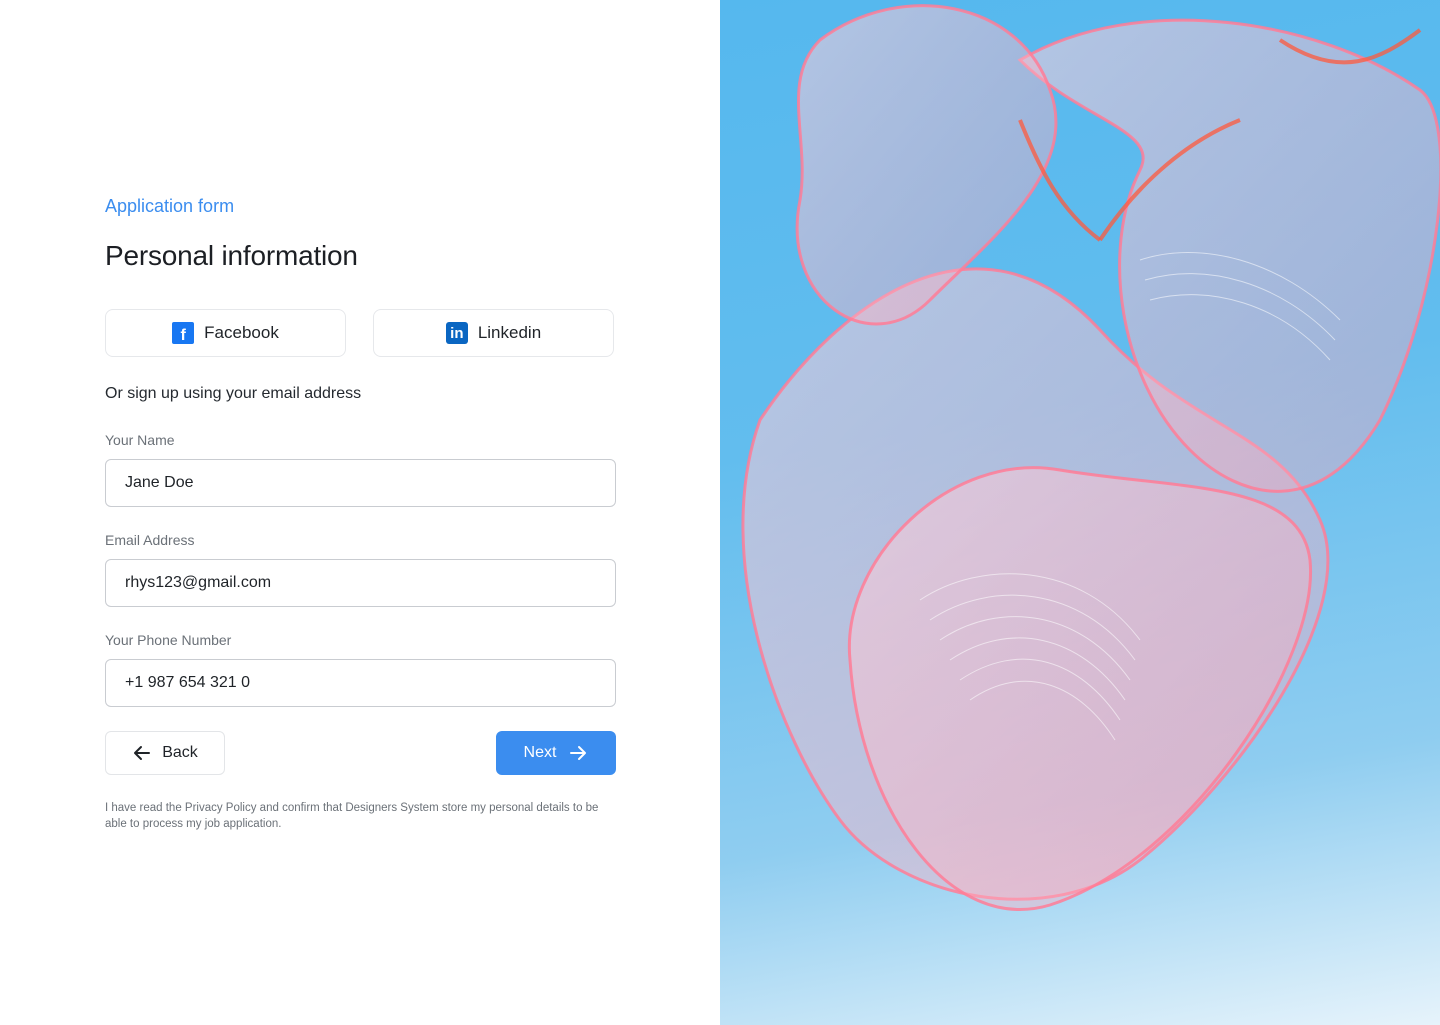 The image size is (1440, 1025). Describe the element at coordinates (578, 753) in the screenshot. I see `arrow-right-icon` at that location.